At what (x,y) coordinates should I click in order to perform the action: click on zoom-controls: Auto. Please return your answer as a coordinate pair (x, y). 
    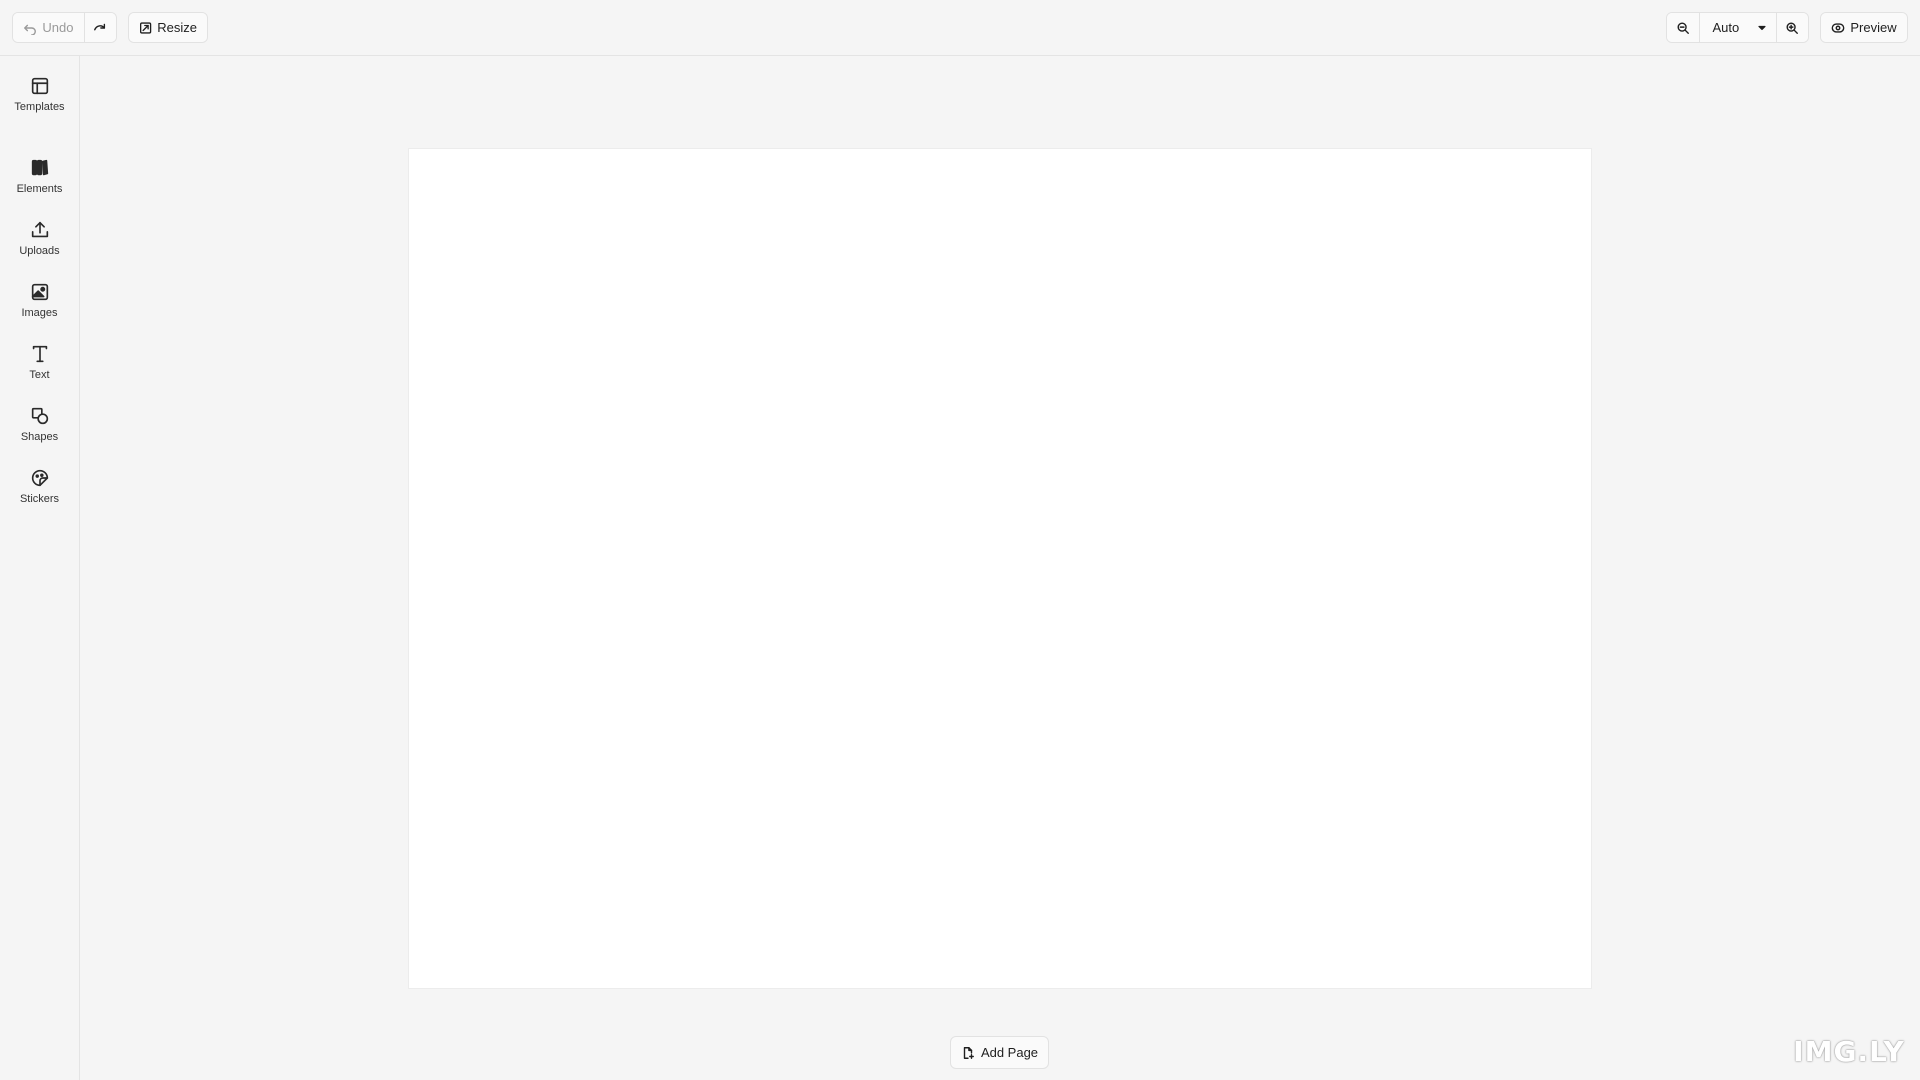
    Looking at the image, I should click on (1737, 27).